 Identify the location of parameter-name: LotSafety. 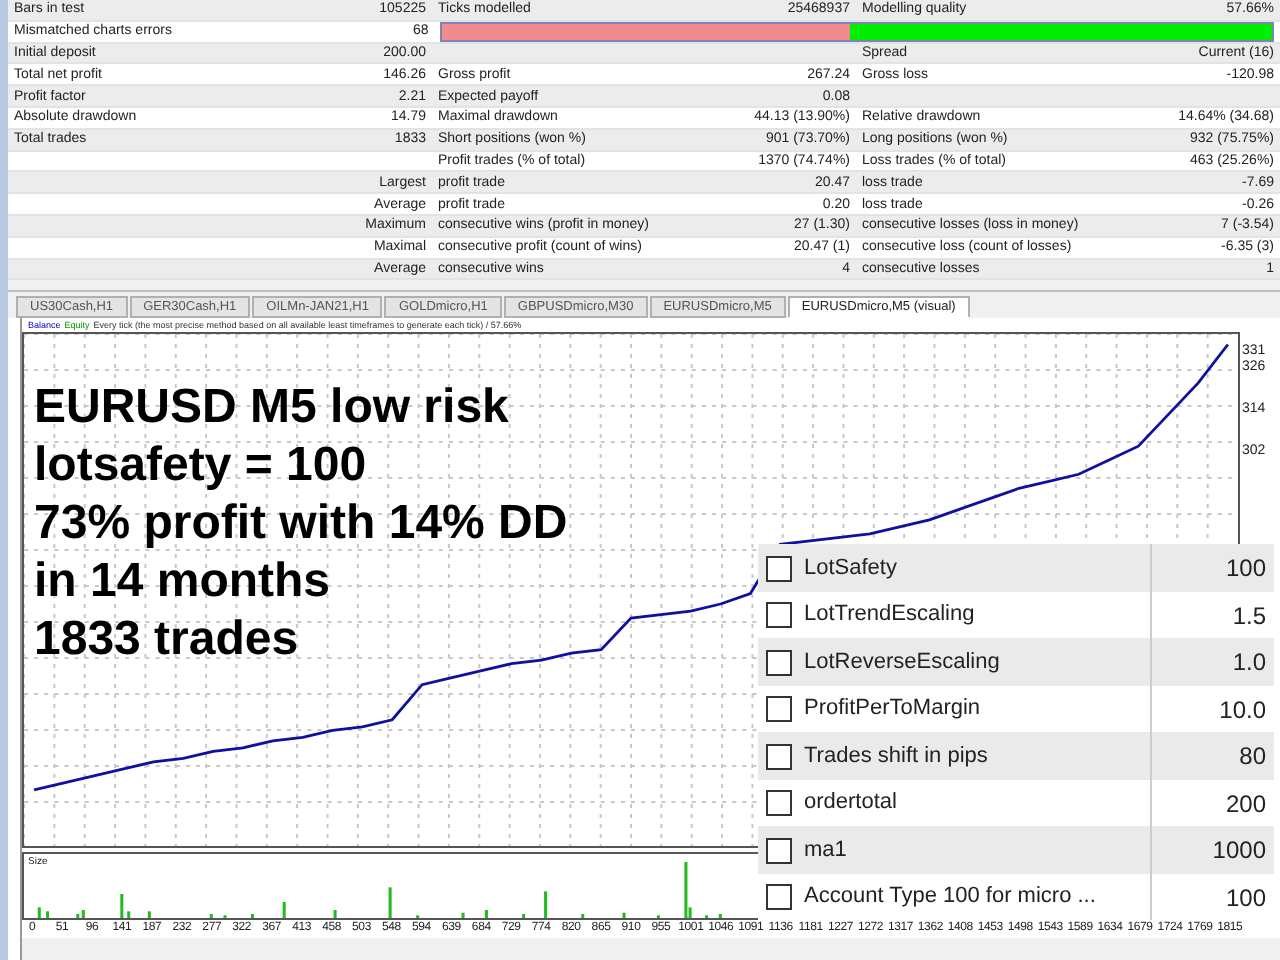
(851, 568).